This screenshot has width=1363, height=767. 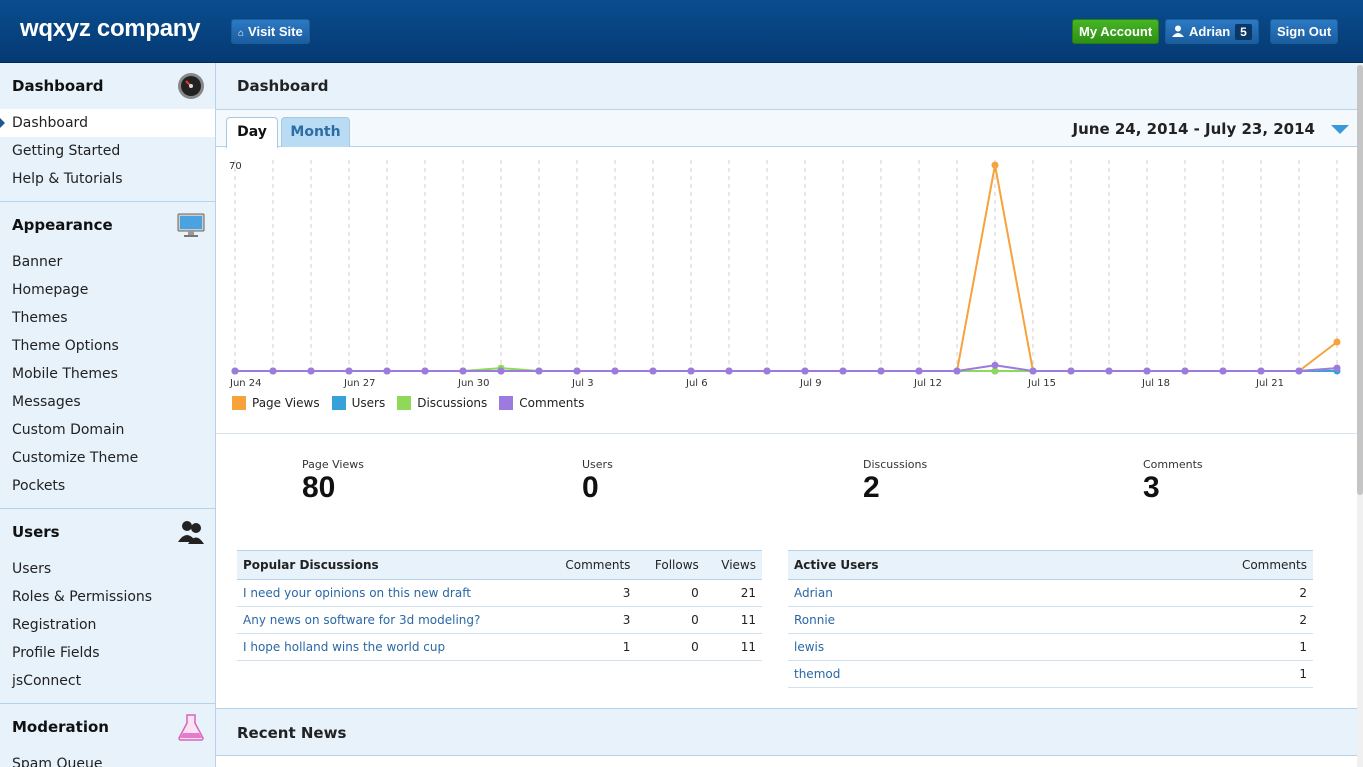 What do you see at coordinates (473, 383) in the screenshot?
I see `x-tick-label: Jun 30` at bounding box center [473, 383].